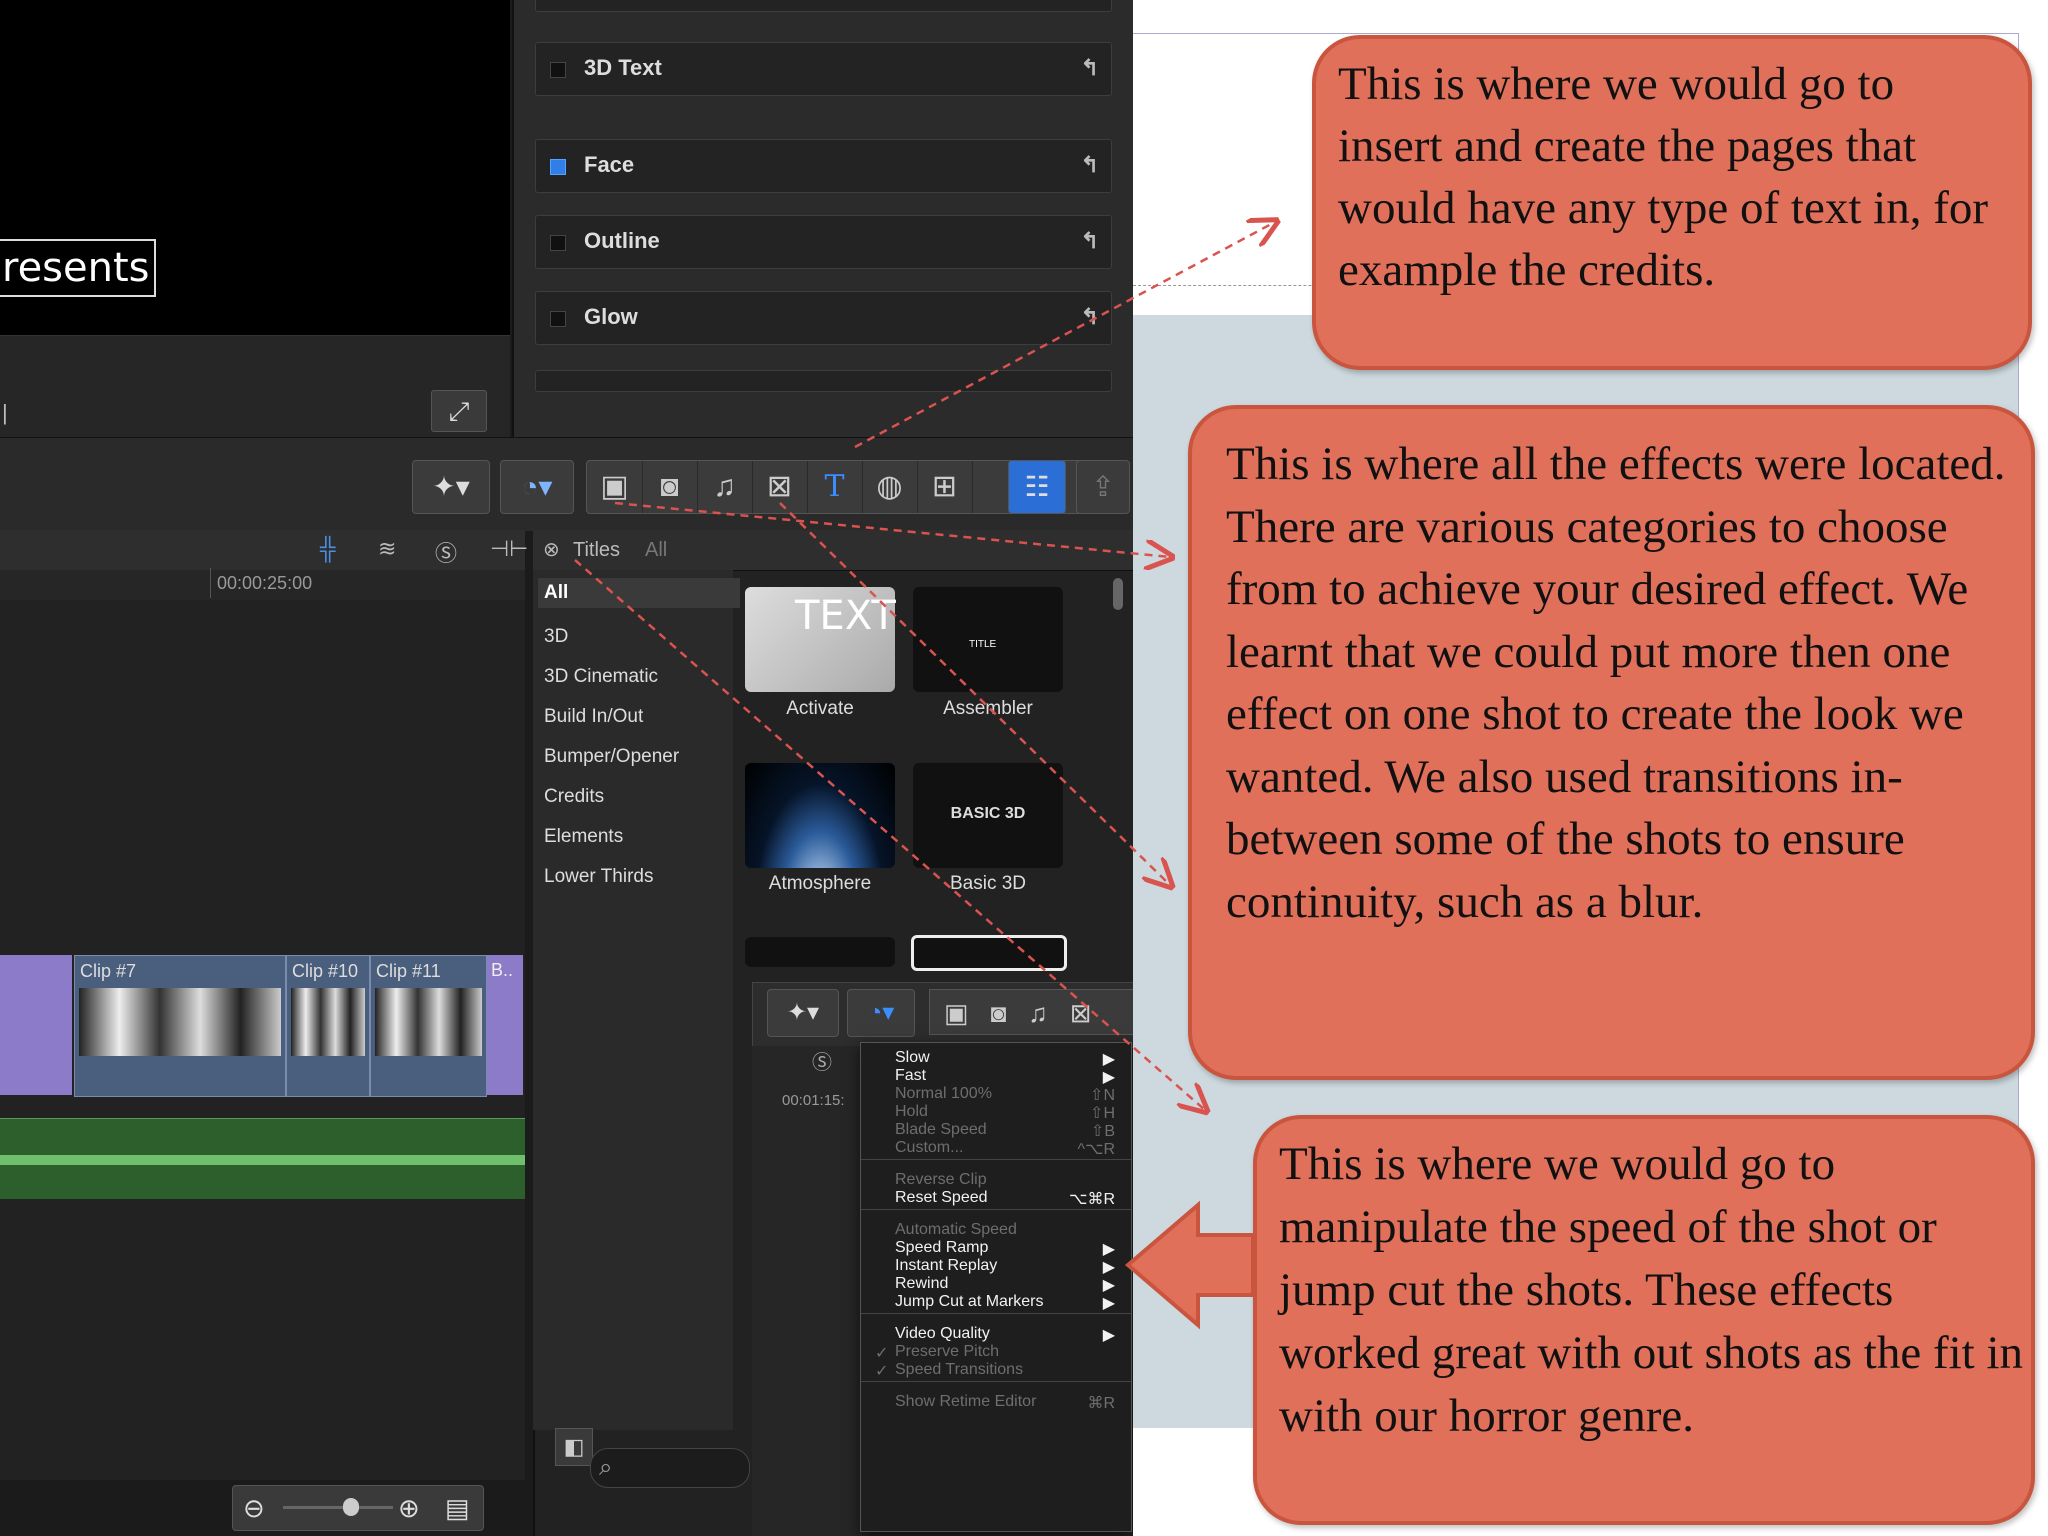 This screenshot has width=2048, height=1536. What do you see at coordinates (892, 529) in the screenshot?
I see `pointer-line-effects` at bounding box center [892, 529].